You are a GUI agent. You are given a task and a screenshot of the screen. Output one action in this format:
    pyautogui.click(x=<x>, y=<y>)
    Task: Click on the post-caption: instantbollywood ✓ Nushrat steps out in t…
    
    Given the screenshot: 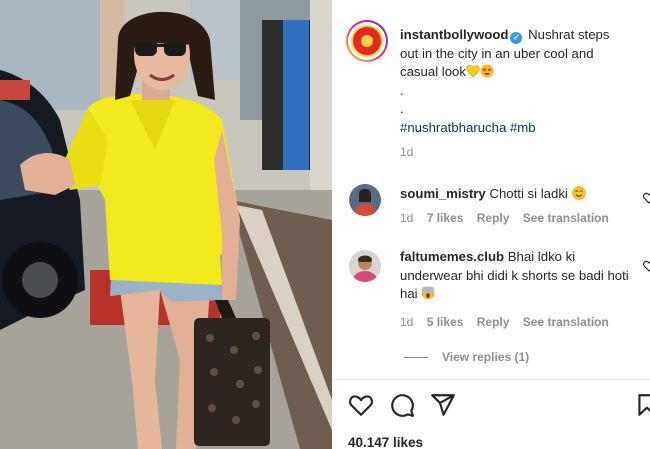 What is the action you would take?
    pyautogui.click(x=522, y=81)
    